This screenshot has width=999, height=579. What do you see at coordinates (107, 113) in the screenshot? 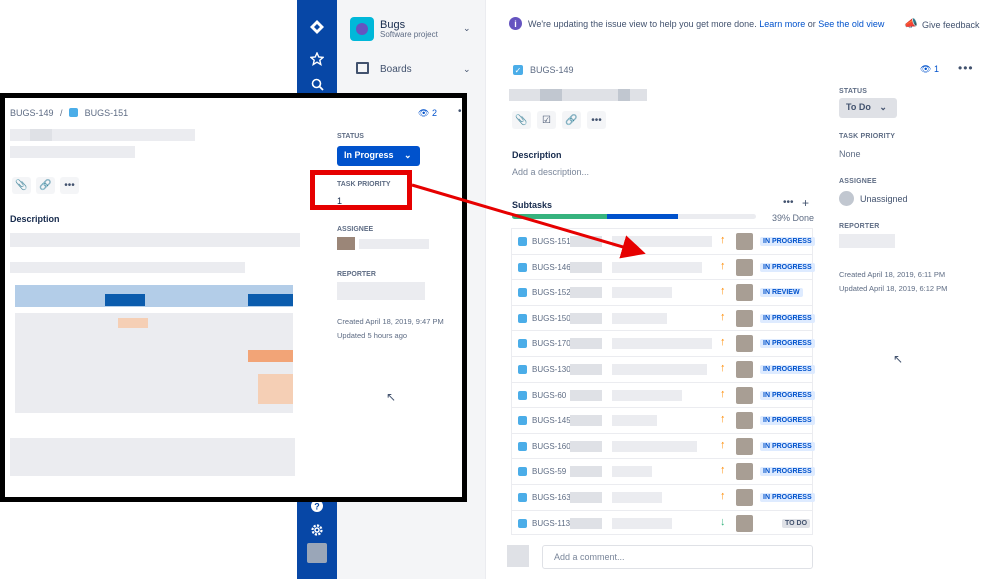
I see `breadcrumb-child-key: BUGS-151` at bounding box center [107, 113].